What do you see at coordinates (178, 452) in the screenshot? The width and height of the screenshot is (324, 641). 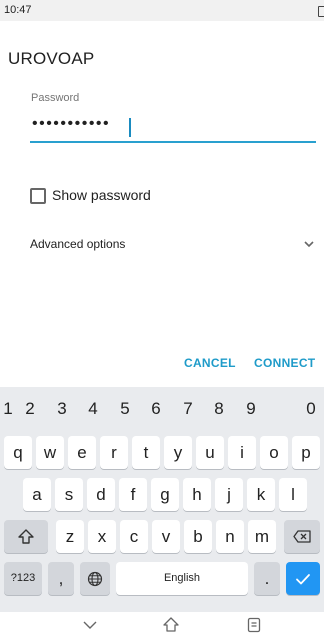 I see `key-y: y` at bounding box center [178, 452].